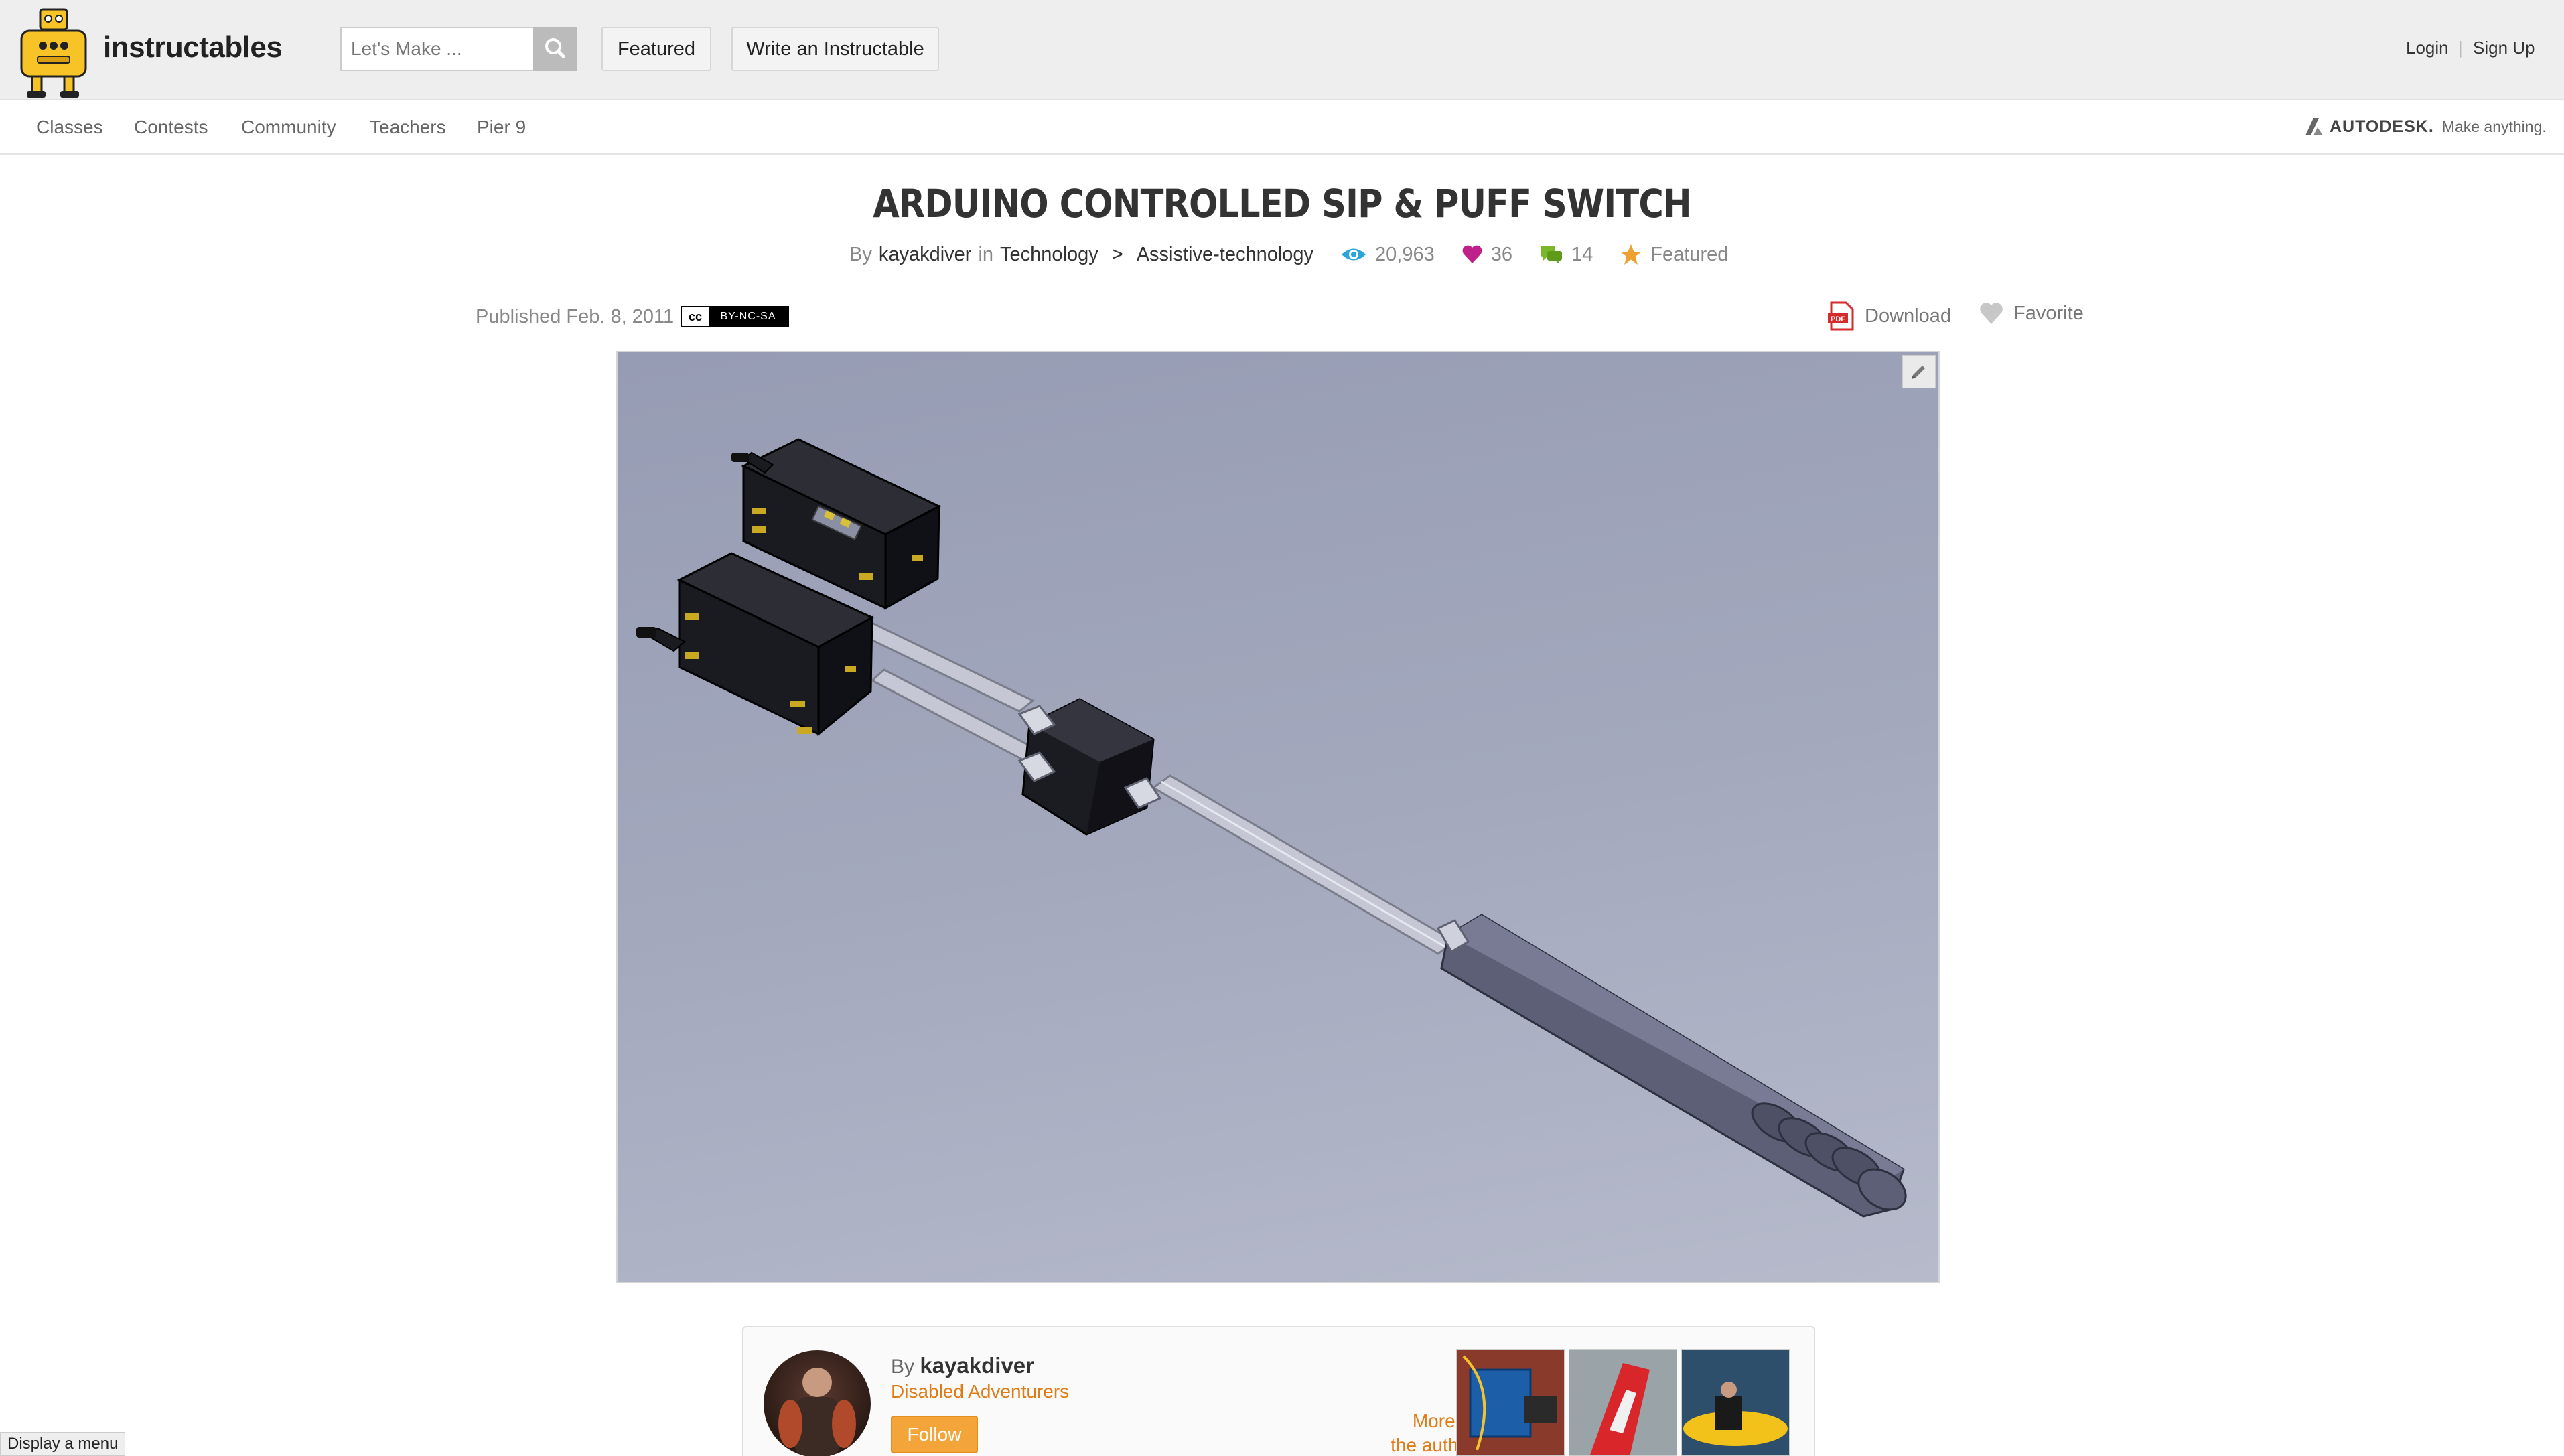  I want to click on arduino-board-photo, so click(1510, 1402).